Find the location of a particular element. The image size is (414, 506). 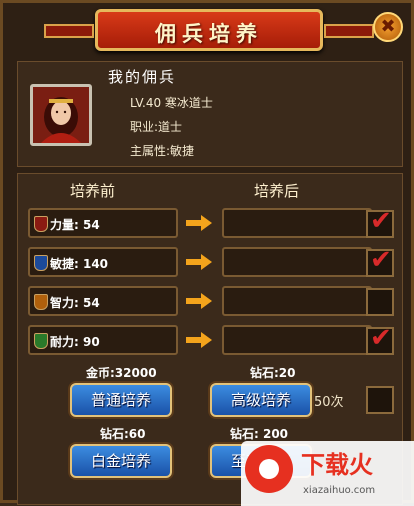

watermark: 下载火 xiazaihuo.com is located at coordinates (327, 473).